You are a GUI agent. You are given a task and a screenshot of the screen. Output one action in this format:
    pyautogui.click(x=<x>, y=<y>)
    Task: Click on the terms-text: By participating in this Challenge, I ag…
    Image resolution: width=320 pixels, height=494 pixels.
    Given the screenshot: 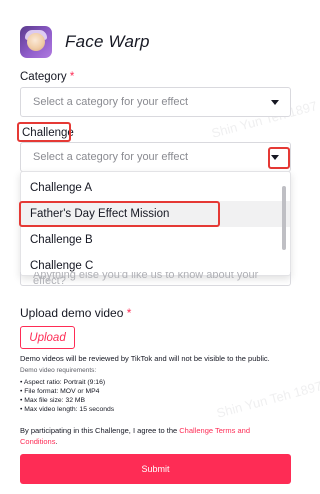 What is the action you would take?
    pyautogui.click(x=147, y=436)
    